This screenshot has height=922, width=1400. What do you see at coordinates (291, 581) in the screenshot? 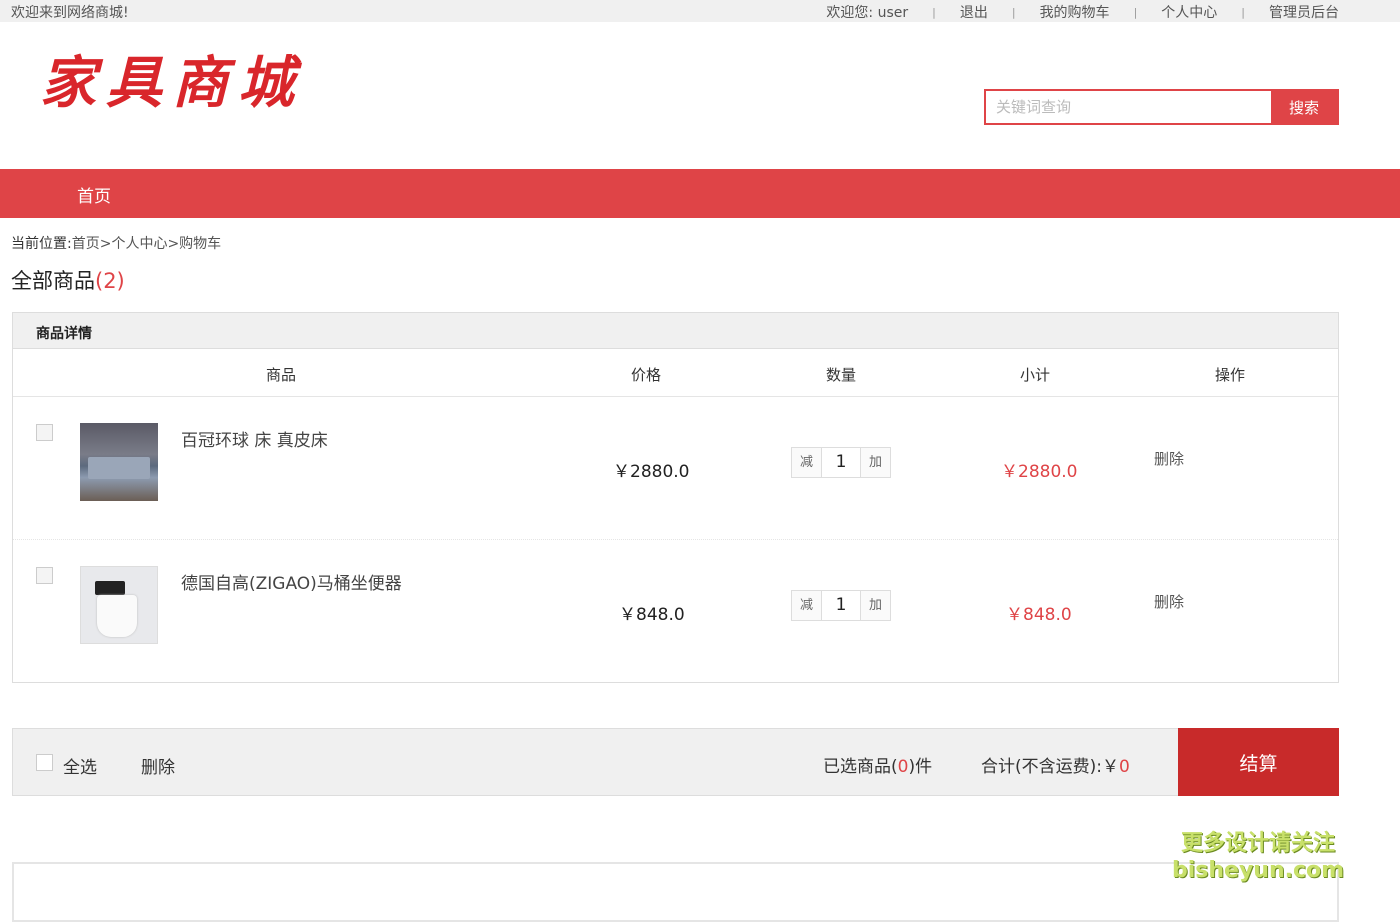
I see `product-name: 德国自高(ZIGAO)马桶坐便器` at bounding box center [291, 581].